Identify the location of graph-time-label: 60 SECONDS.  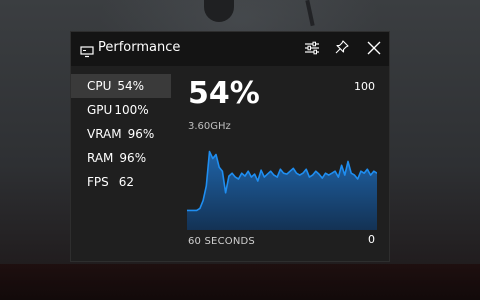
(221, 241).